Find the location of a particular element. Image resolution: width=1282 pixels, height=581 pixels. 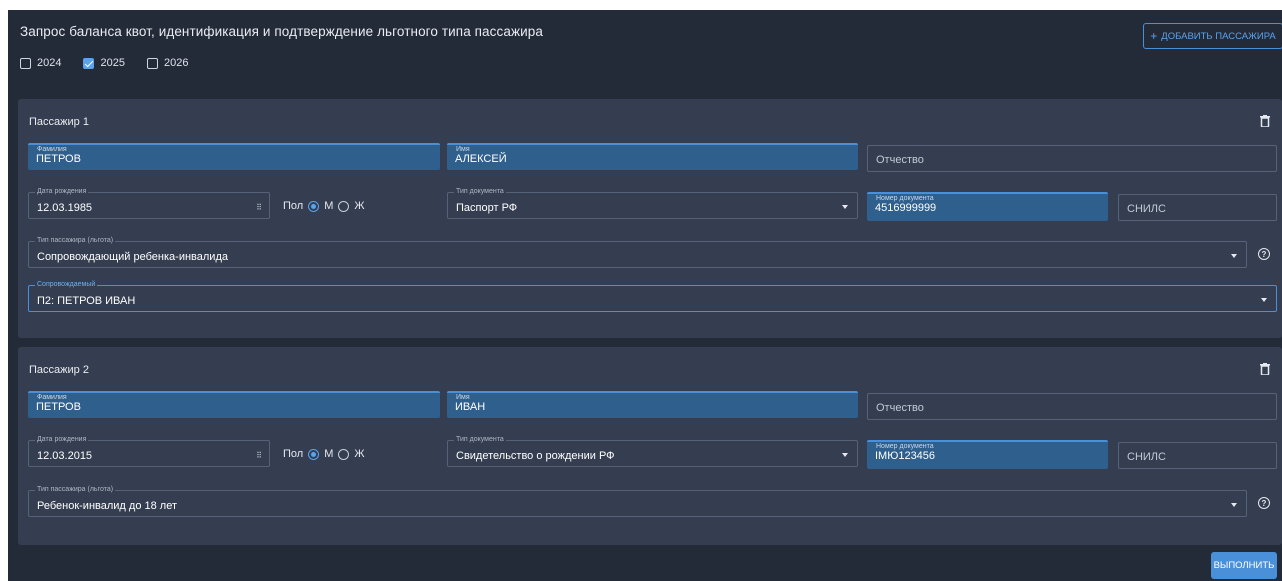

year-label: 2025 is located at coordinates (112, 63).